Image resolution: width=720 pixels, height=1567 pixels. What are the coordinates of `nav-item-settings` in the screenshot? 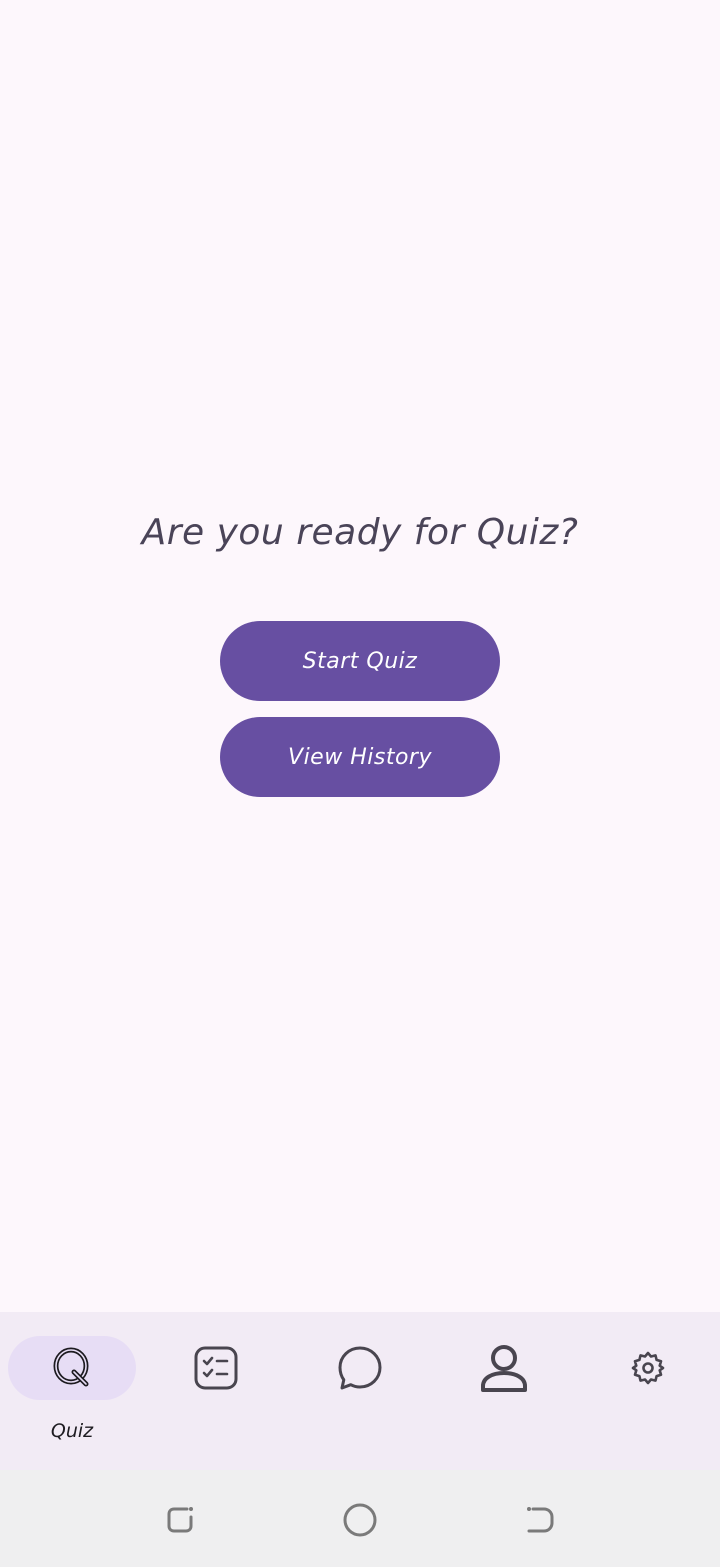 It's located at (648, 1396).